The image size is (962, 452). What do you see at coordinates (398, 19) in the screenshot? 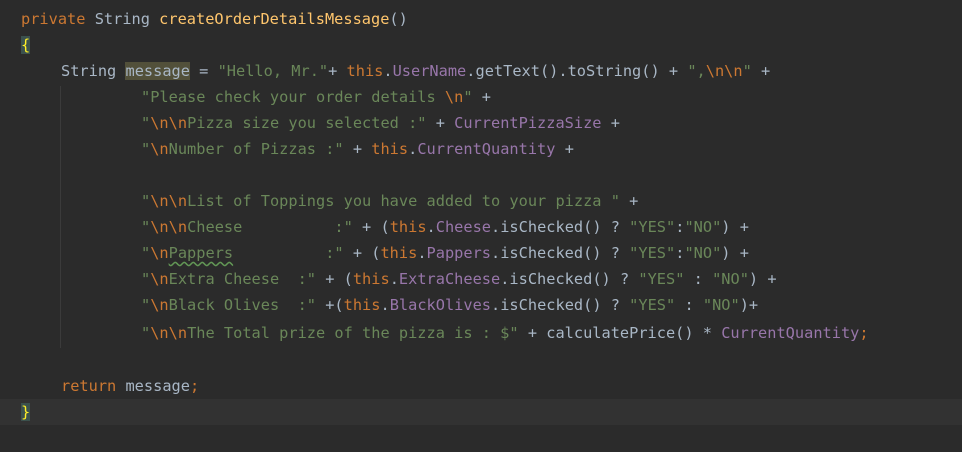
I see `params: ()` at bounding box center [398, 19].